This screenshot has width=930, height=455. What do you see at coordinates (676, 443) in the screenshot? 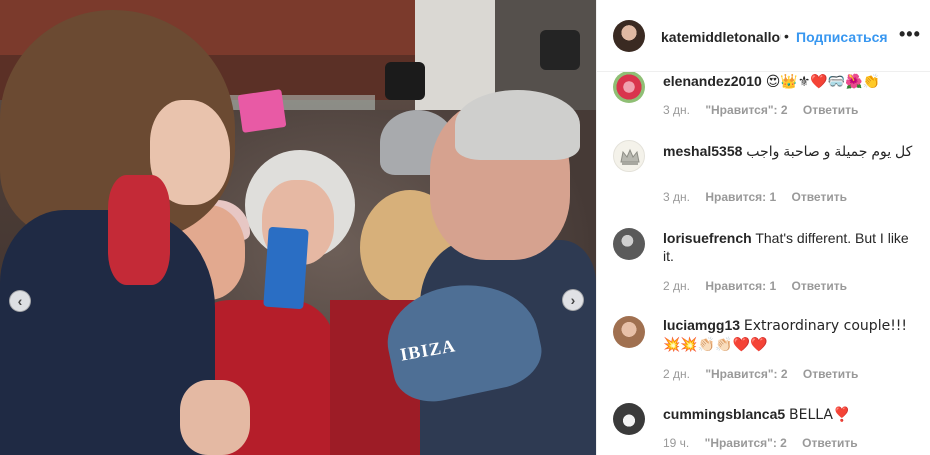
I see `comment-time: 19 ч.` at bounding box center [676, 443].